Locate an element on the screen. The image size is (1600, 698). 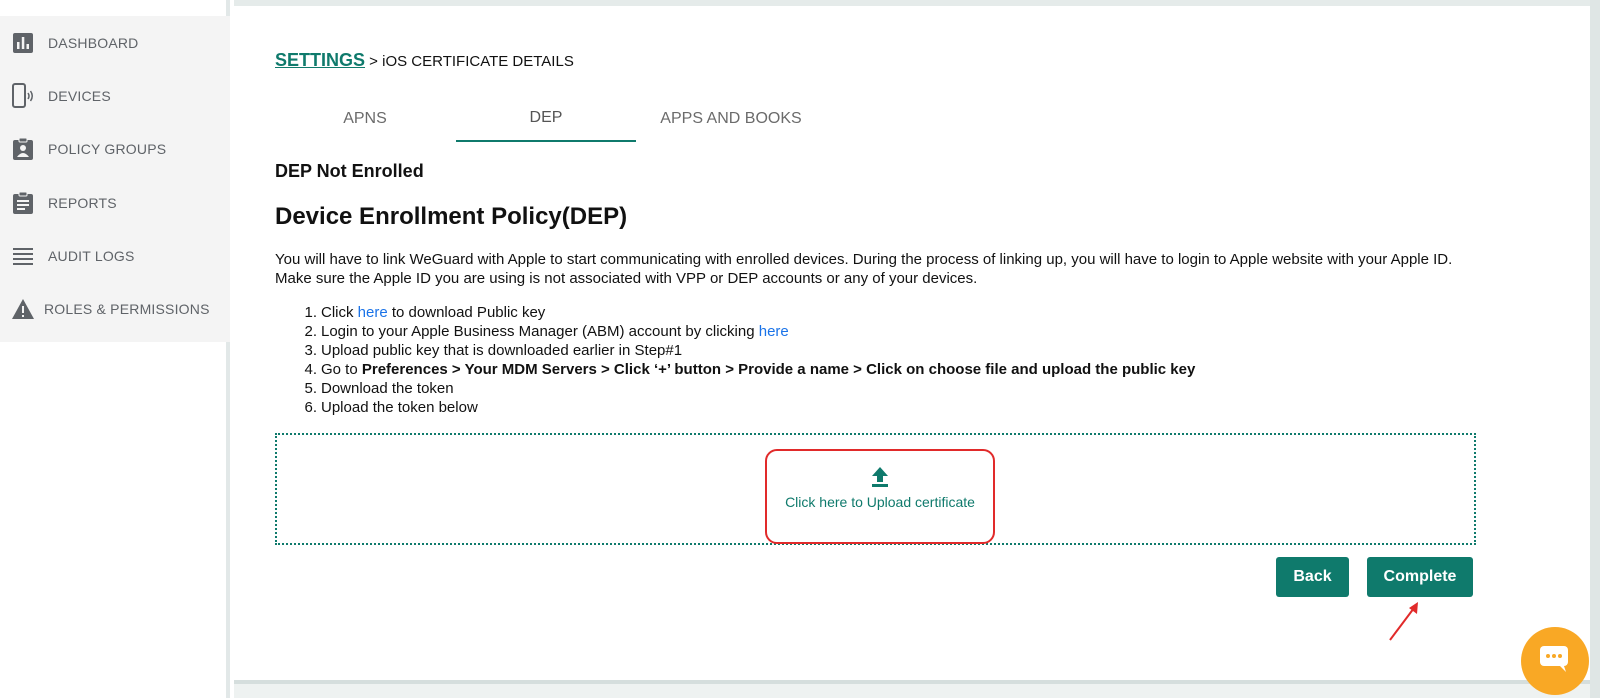
upload-certificate-button: Click here to Upload certificate is located at coordinates (880, 496).